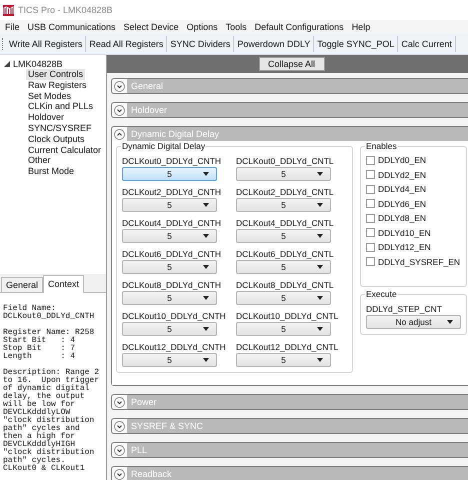 The width and height of the screenshot is (468, 480). I want to click on dropdown: No adjust, so click(413, 321).